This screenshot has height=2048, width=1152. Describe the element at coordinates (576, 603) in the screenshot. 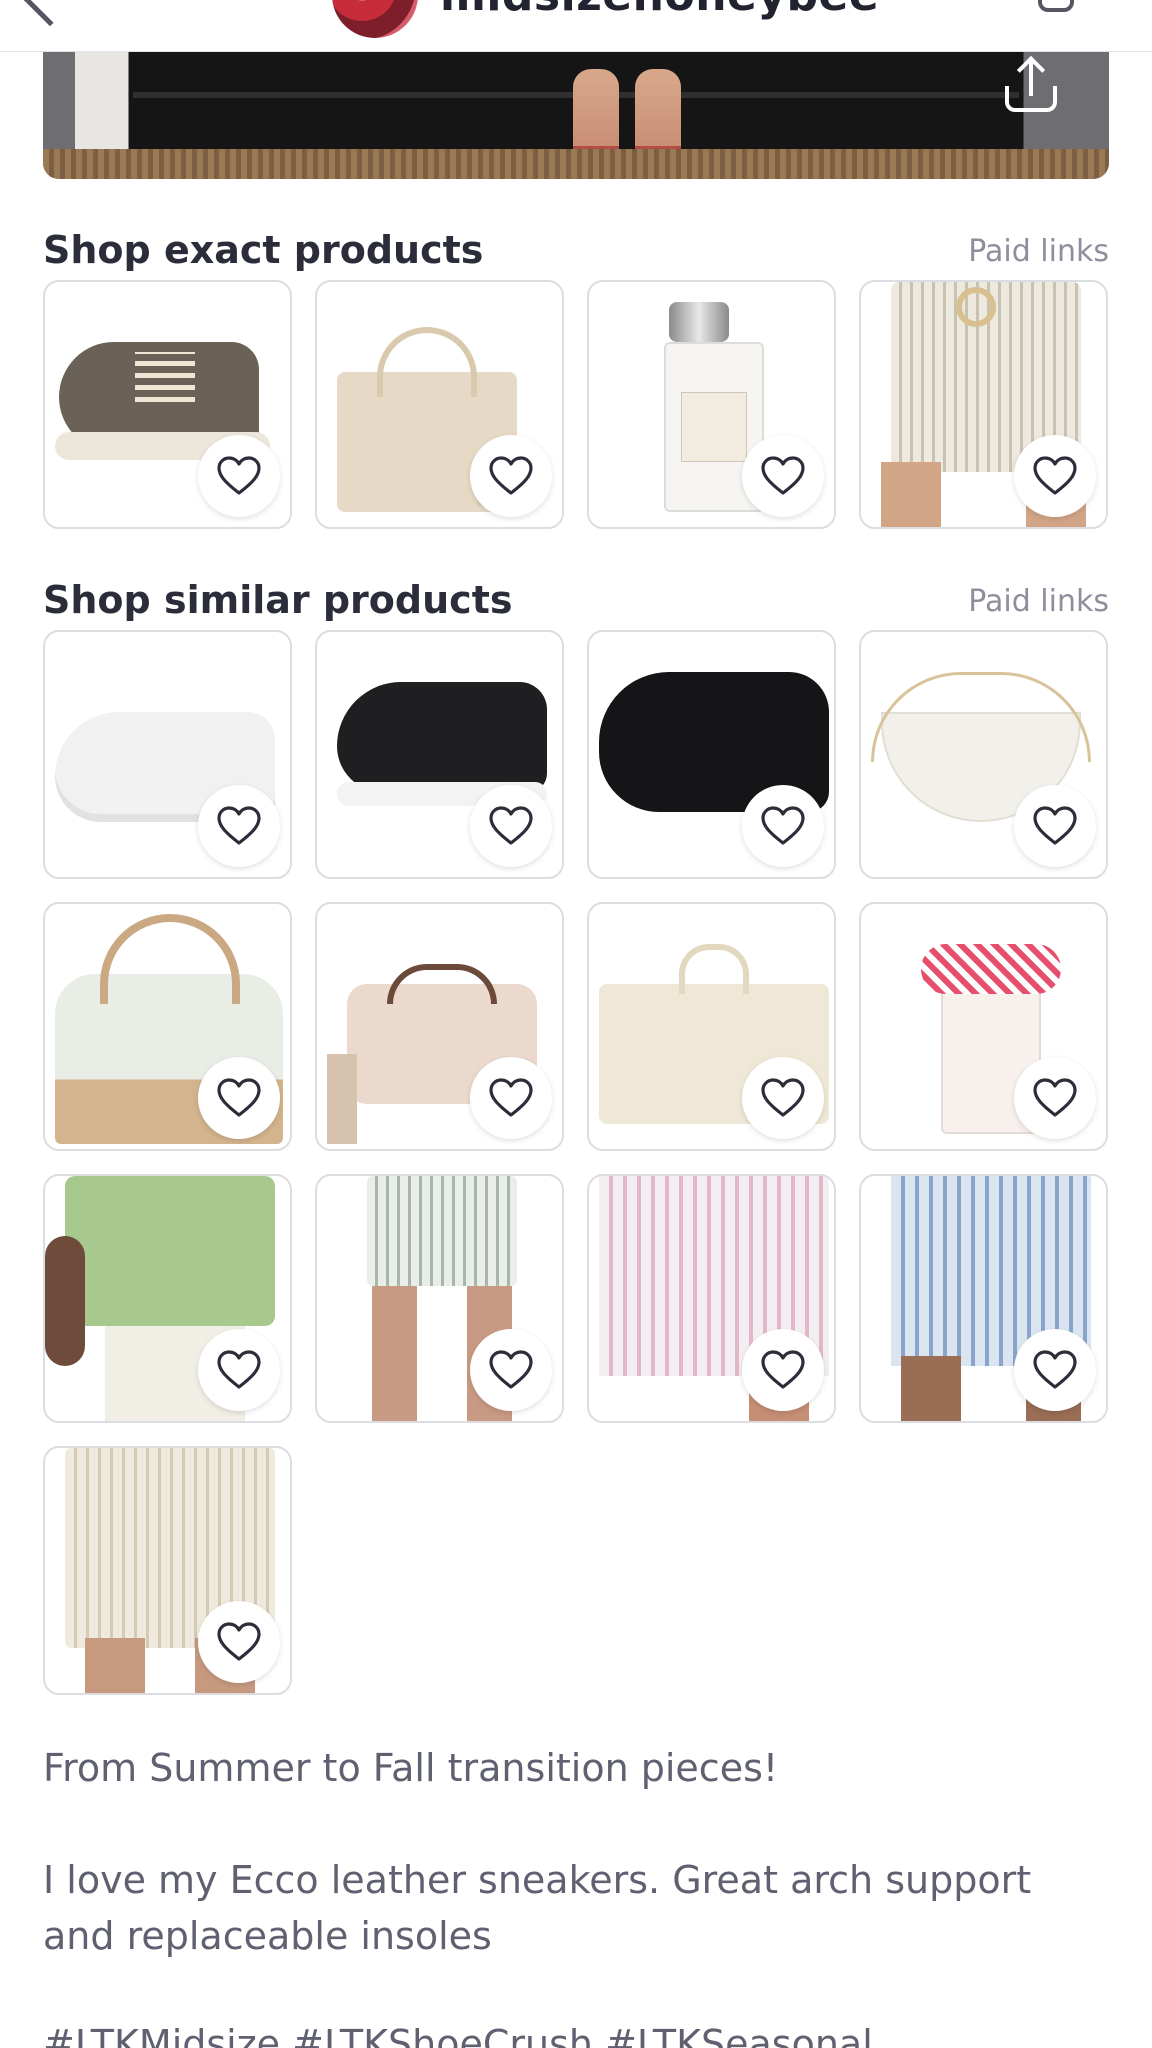

I see `similar-products-header: Shop similar products Paid links` at that location.